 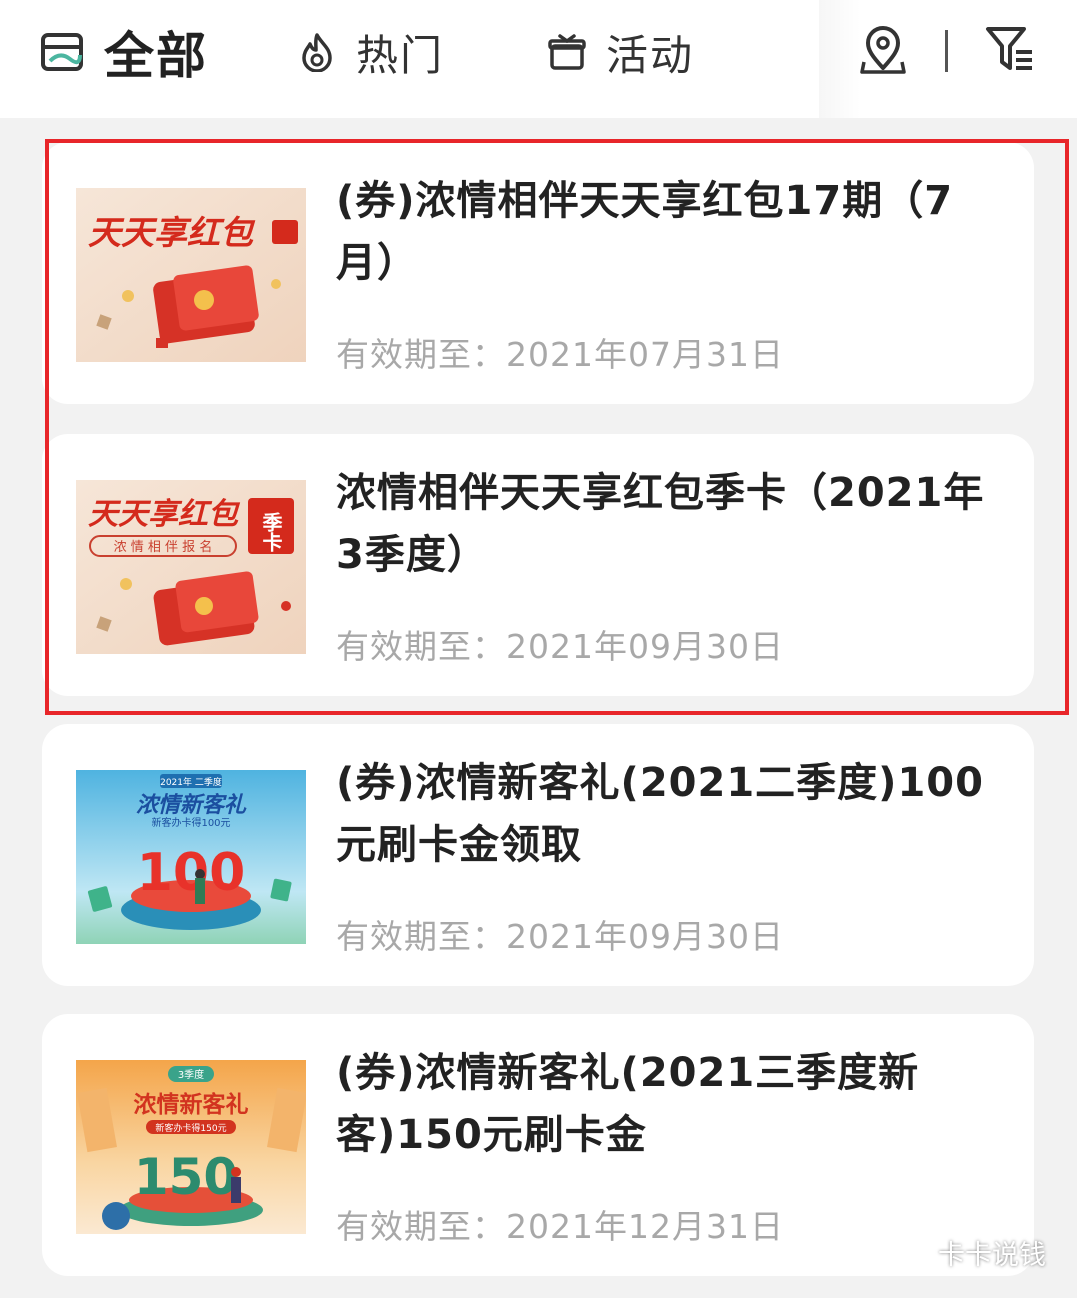 I want to click on watermark: 卡卡说钱, so click(x=968, y=1252).